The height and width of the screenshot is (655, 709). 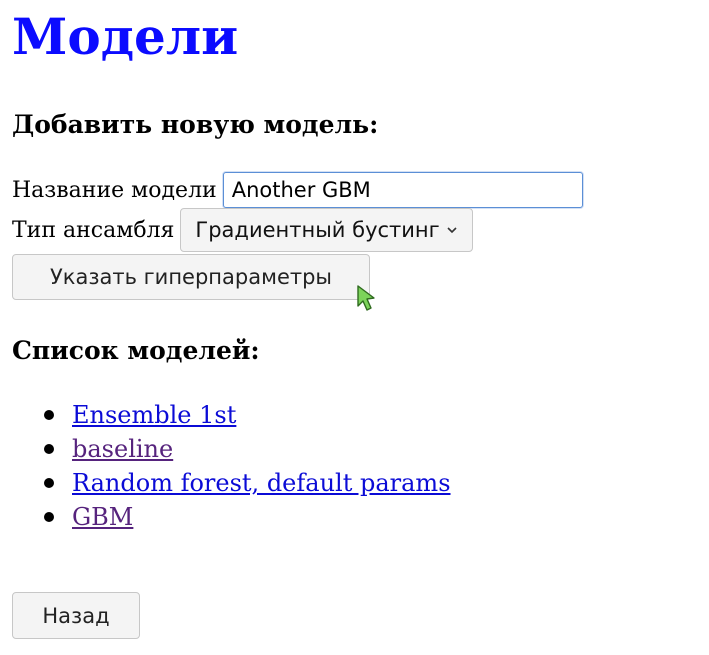 I want to click on model-name-row: Название модели, so click(x=297, y=190).